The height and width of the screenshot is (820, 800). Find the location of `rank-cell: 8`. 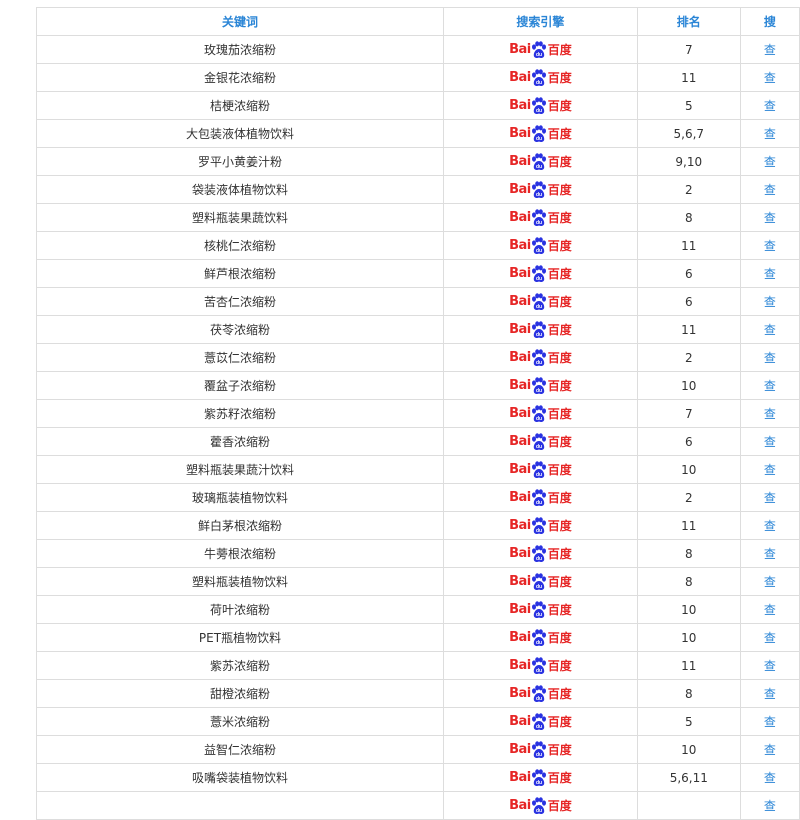

rank-cell: 8 is located at coordinates (688, 693).